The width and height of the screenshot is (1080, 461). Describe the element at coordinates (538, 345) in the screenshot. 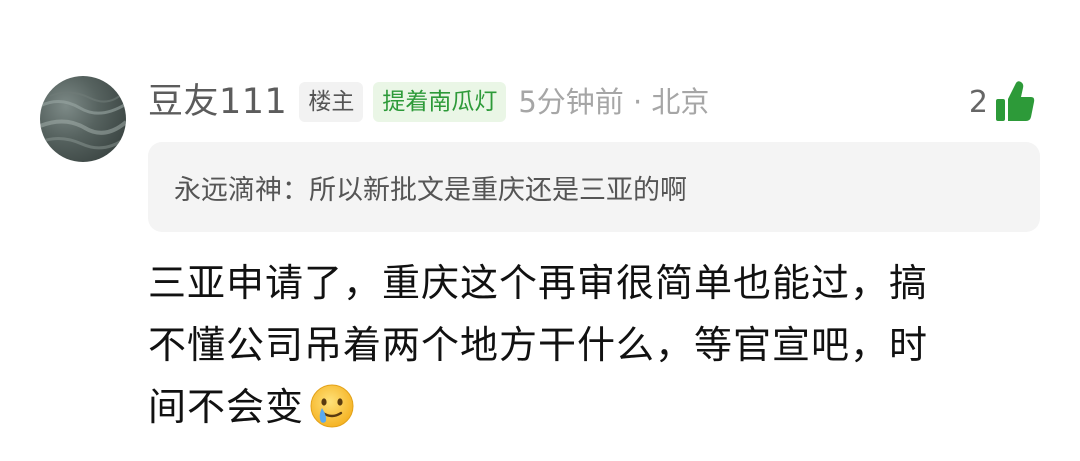

I see `comment-body-line: 不懂公司吊着两个地方干什么，等官宣吧，时` at that location.